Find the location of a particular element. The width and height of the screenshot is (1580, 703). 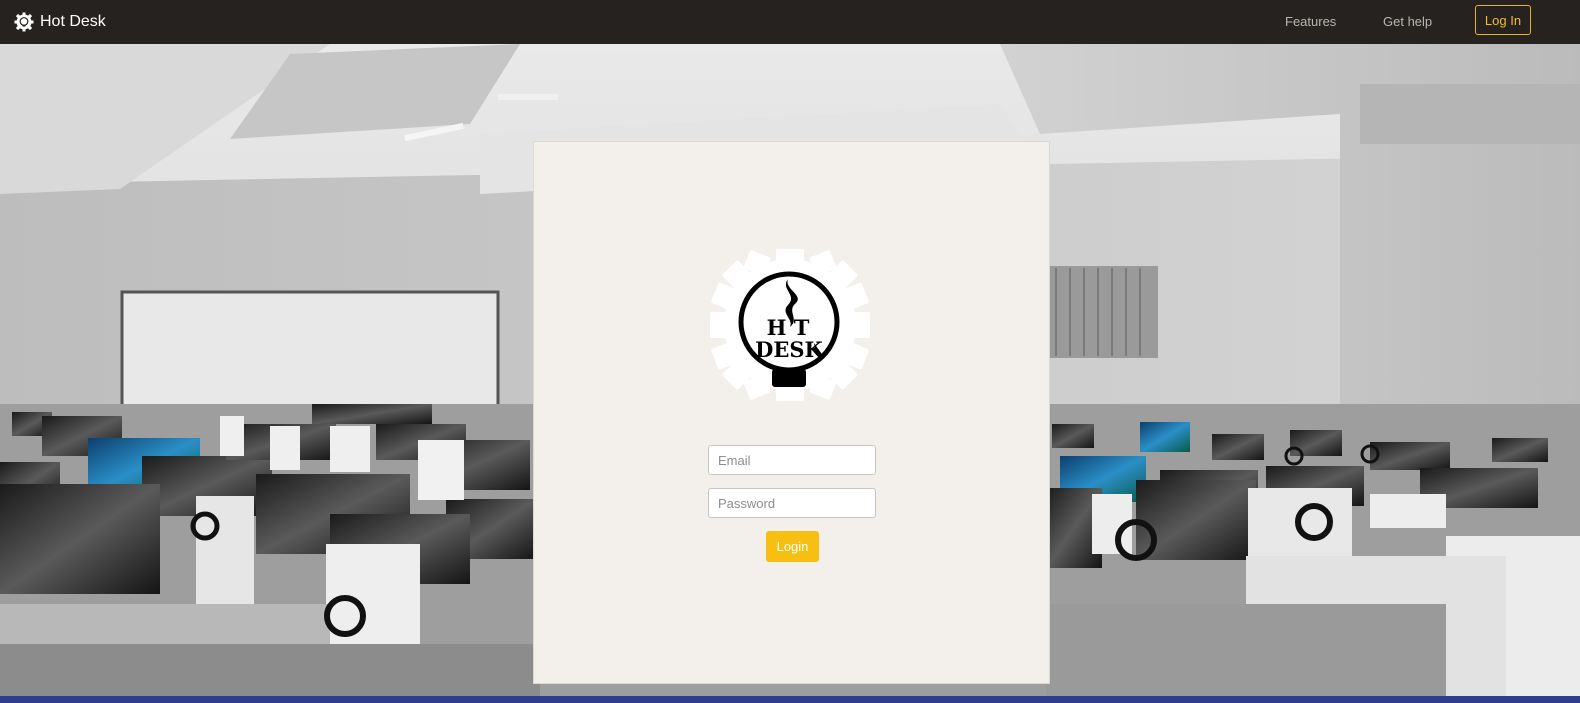

bottom-accent-bar is located at coordinates (790, 699).